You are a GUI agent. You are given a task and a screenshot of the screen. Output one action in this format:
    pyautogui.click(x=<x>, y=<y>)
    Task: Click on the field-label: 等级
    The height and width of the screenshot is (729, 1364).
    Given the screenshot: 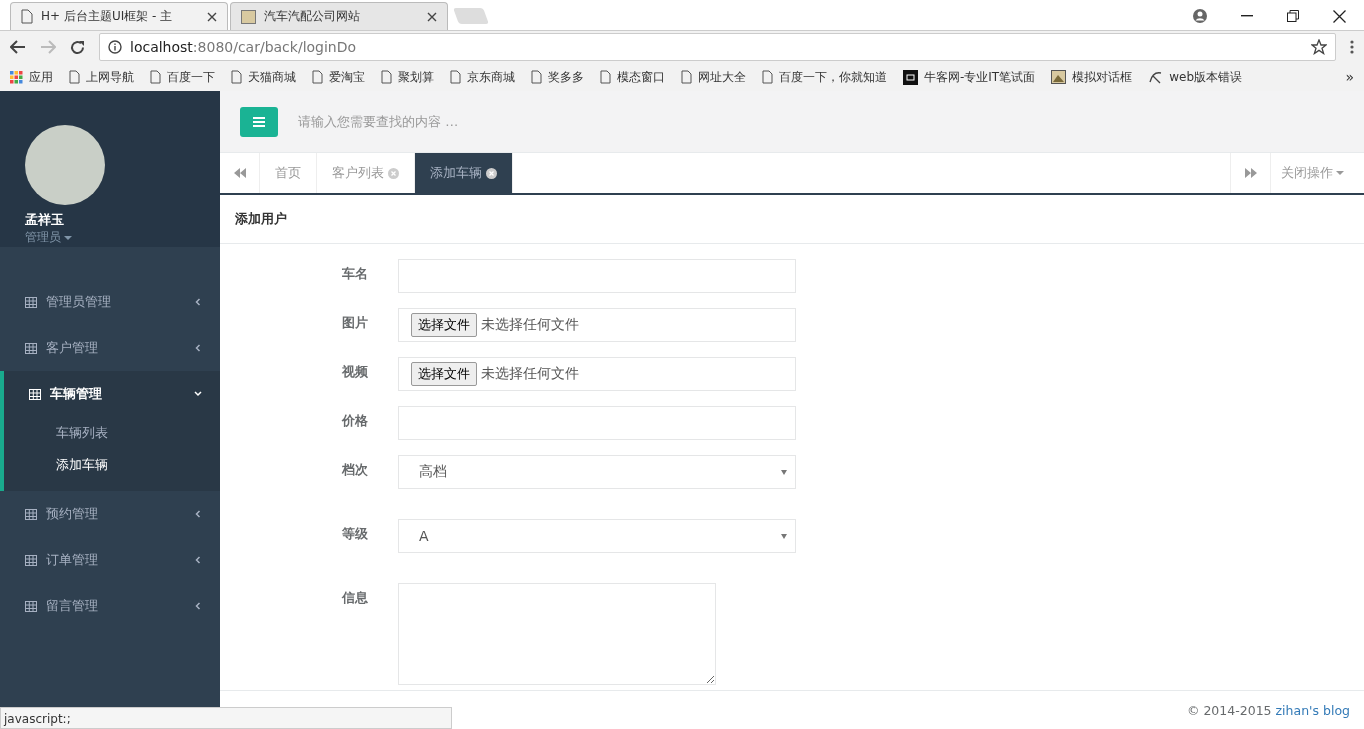 What is the action you would take?
    pyautogui.click(x=355, y=534)
    